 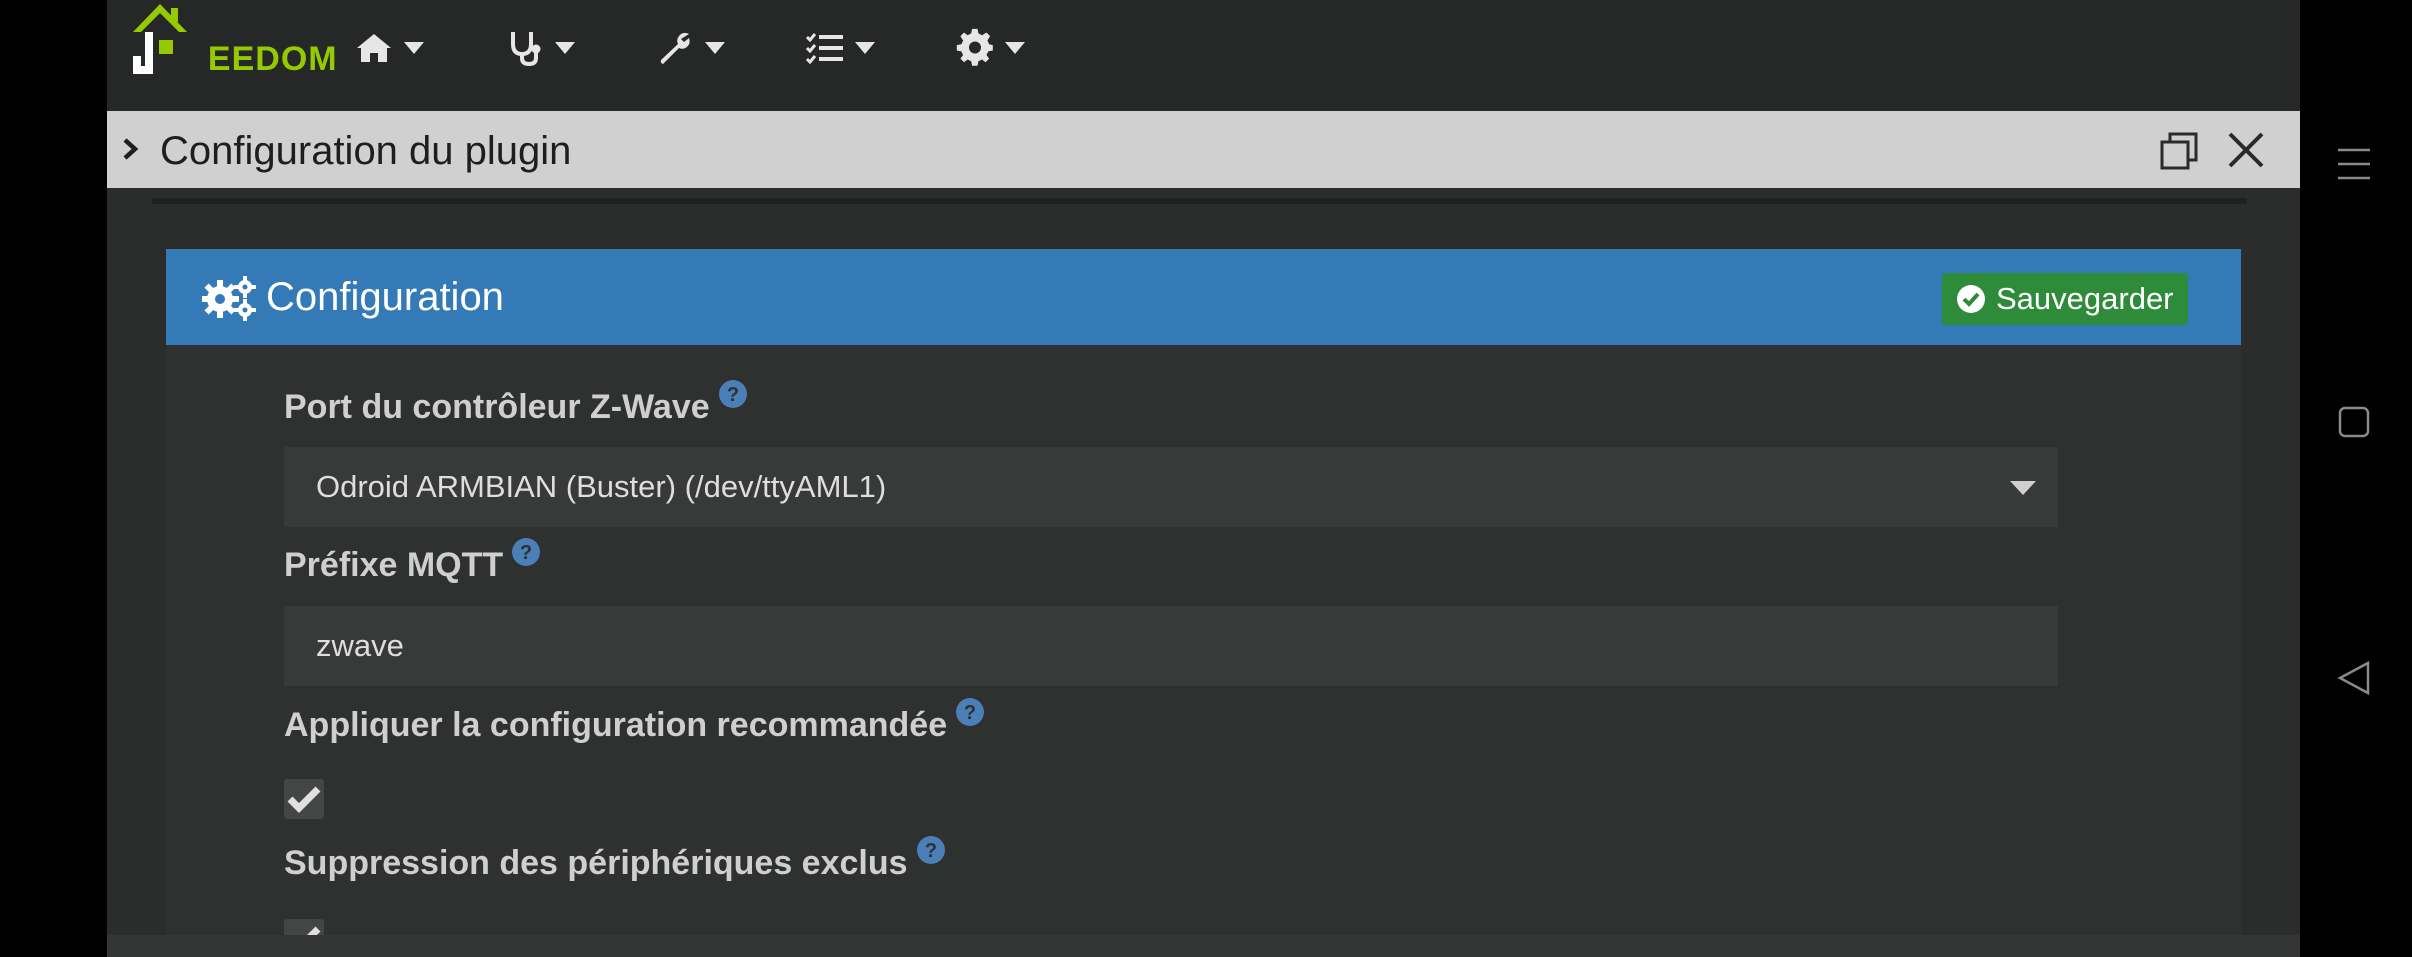 I want to click on delete-excluded-label: Suppression des périphériques exclus?, so click(x=615, y=860).